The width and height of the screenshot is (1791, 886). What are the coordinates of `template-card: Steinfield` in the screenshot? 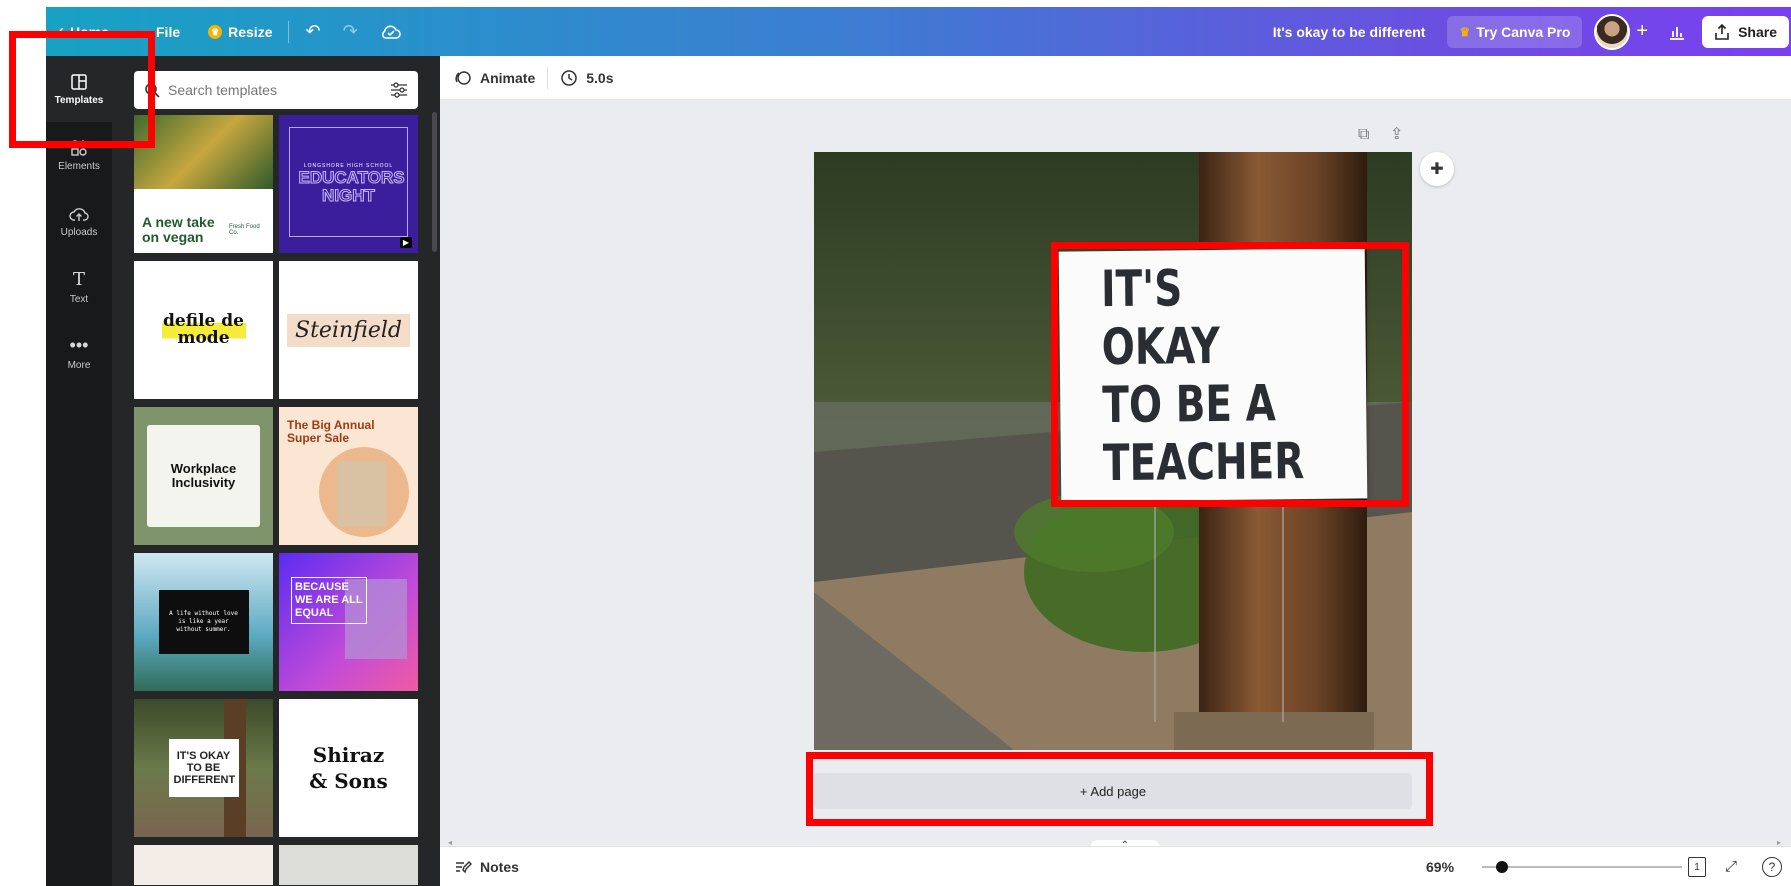 It's located at (348, 330).